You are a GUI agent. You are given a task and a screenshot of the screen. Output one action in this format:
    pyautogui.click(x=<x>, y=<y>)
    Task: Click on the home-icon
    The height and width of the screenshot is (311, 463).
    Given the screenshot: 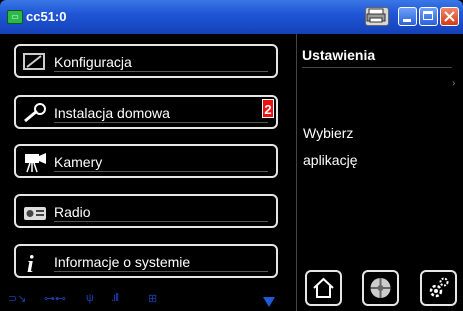 What is the action you would take?
    pyautogui.click(x=323, y=287)
    